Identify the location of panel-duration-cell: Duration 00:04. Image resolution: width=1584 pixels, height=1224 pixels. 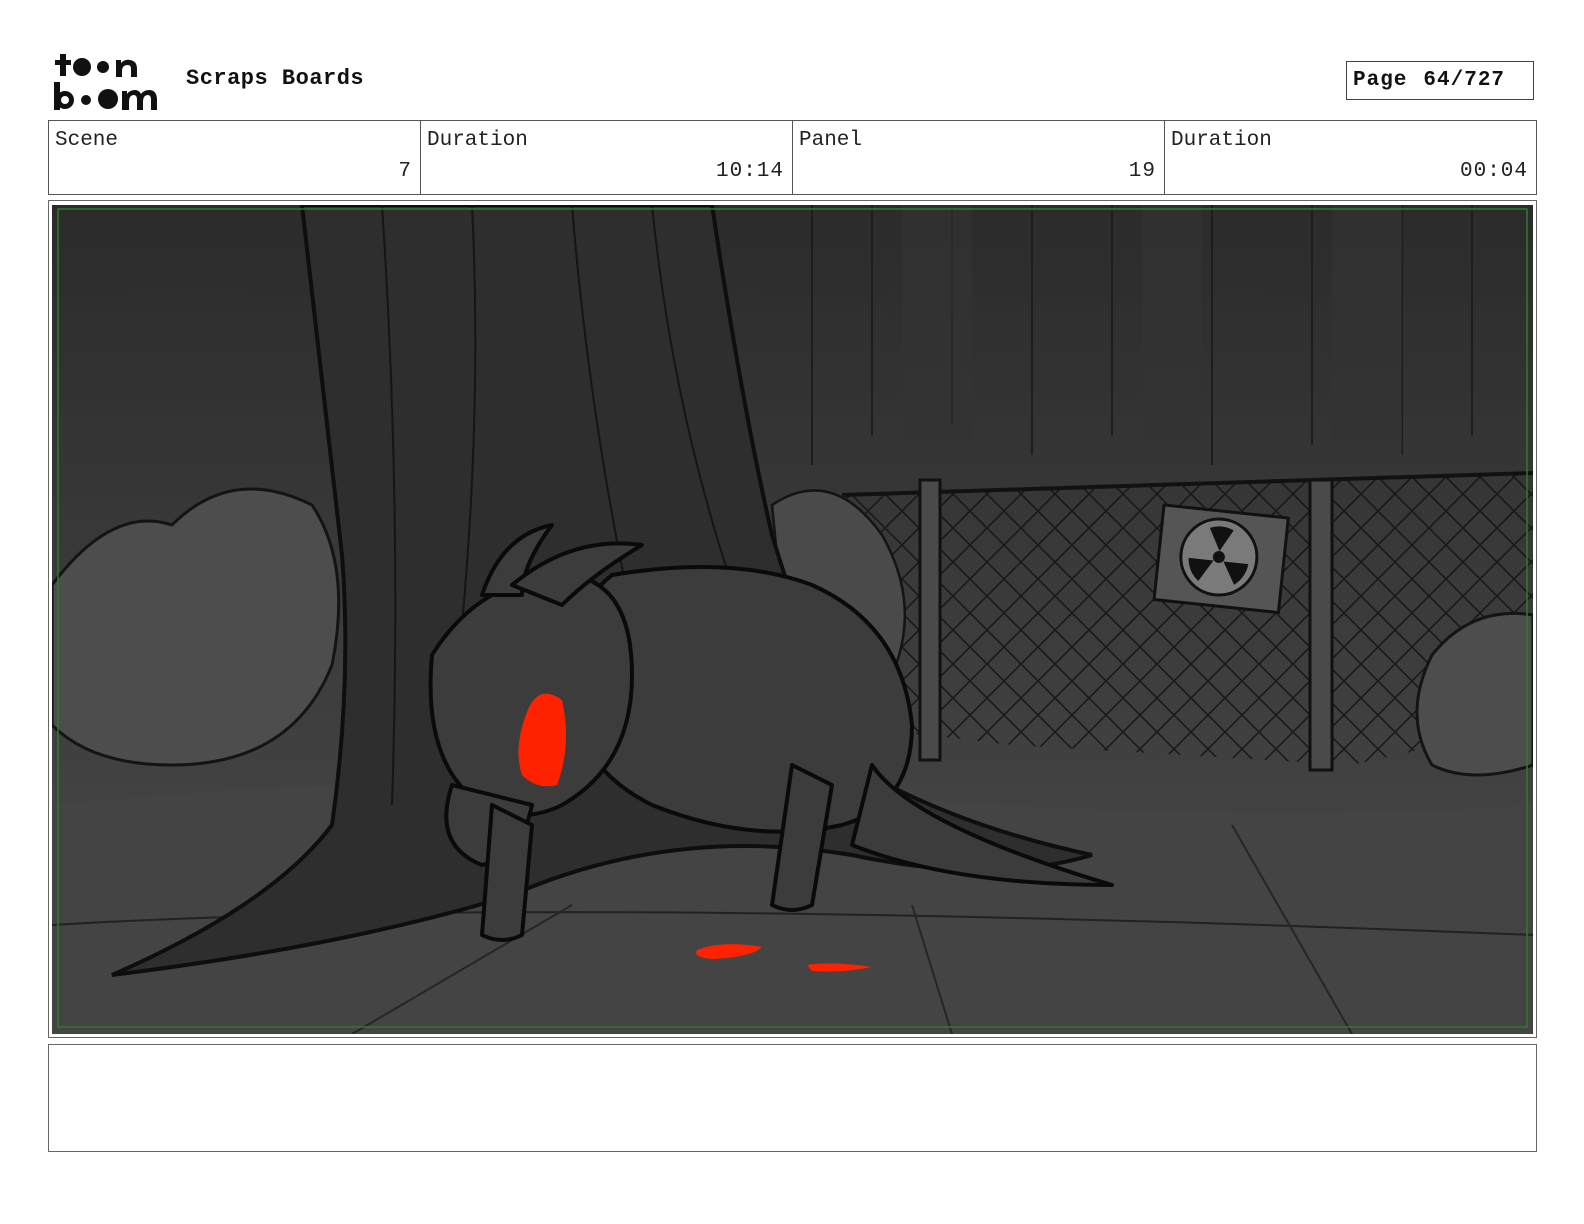
(1350, 157).